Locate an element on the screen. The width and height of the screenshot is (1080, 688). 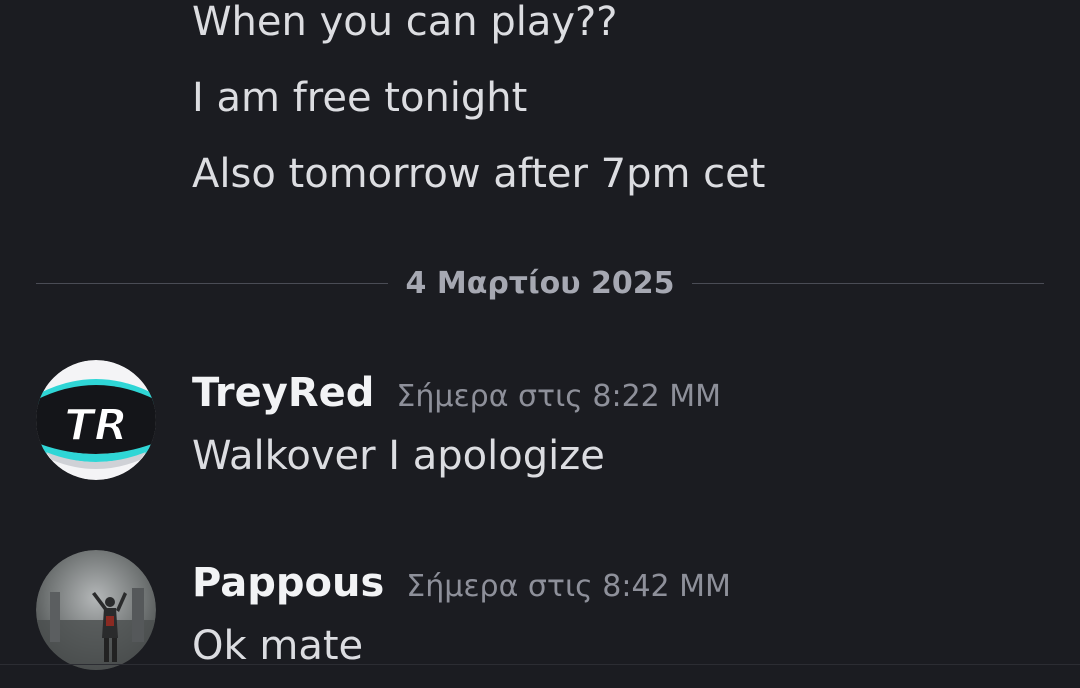
message-text: When you can play?? is located at coordinates (405, 23).